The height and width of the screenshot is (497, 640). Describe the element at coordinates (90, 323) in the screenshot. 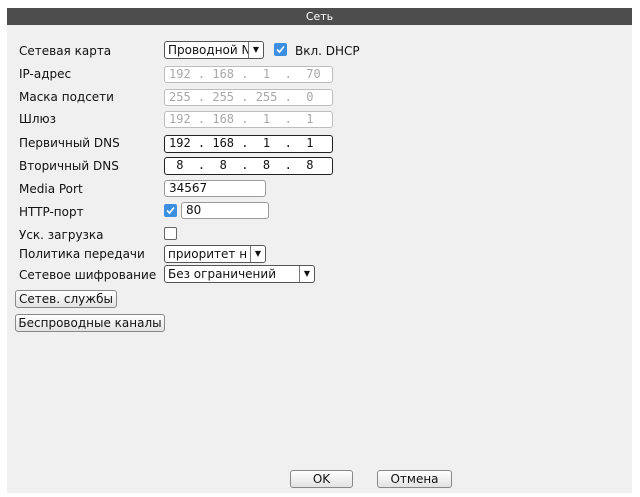

I see `wireless-channels-button: Беспроводные каналы` at that location.